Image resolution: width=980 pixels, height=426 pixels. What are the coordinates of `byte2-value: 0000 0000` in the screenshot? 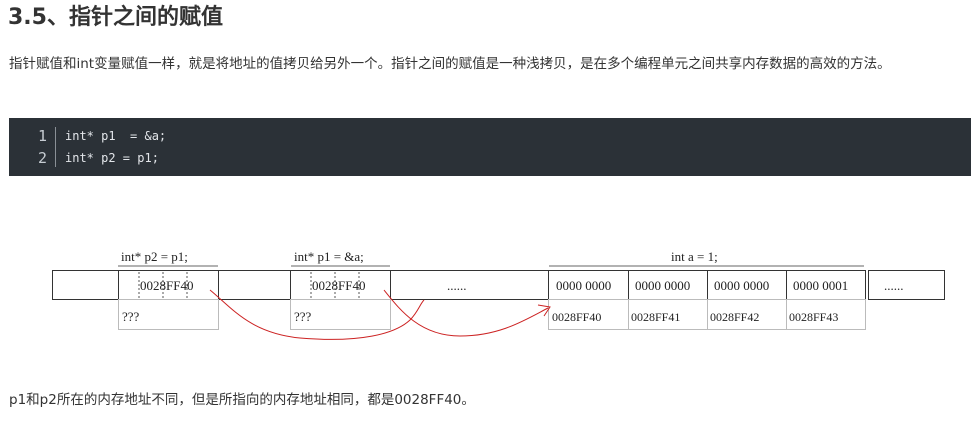 It's located at (741, 285).